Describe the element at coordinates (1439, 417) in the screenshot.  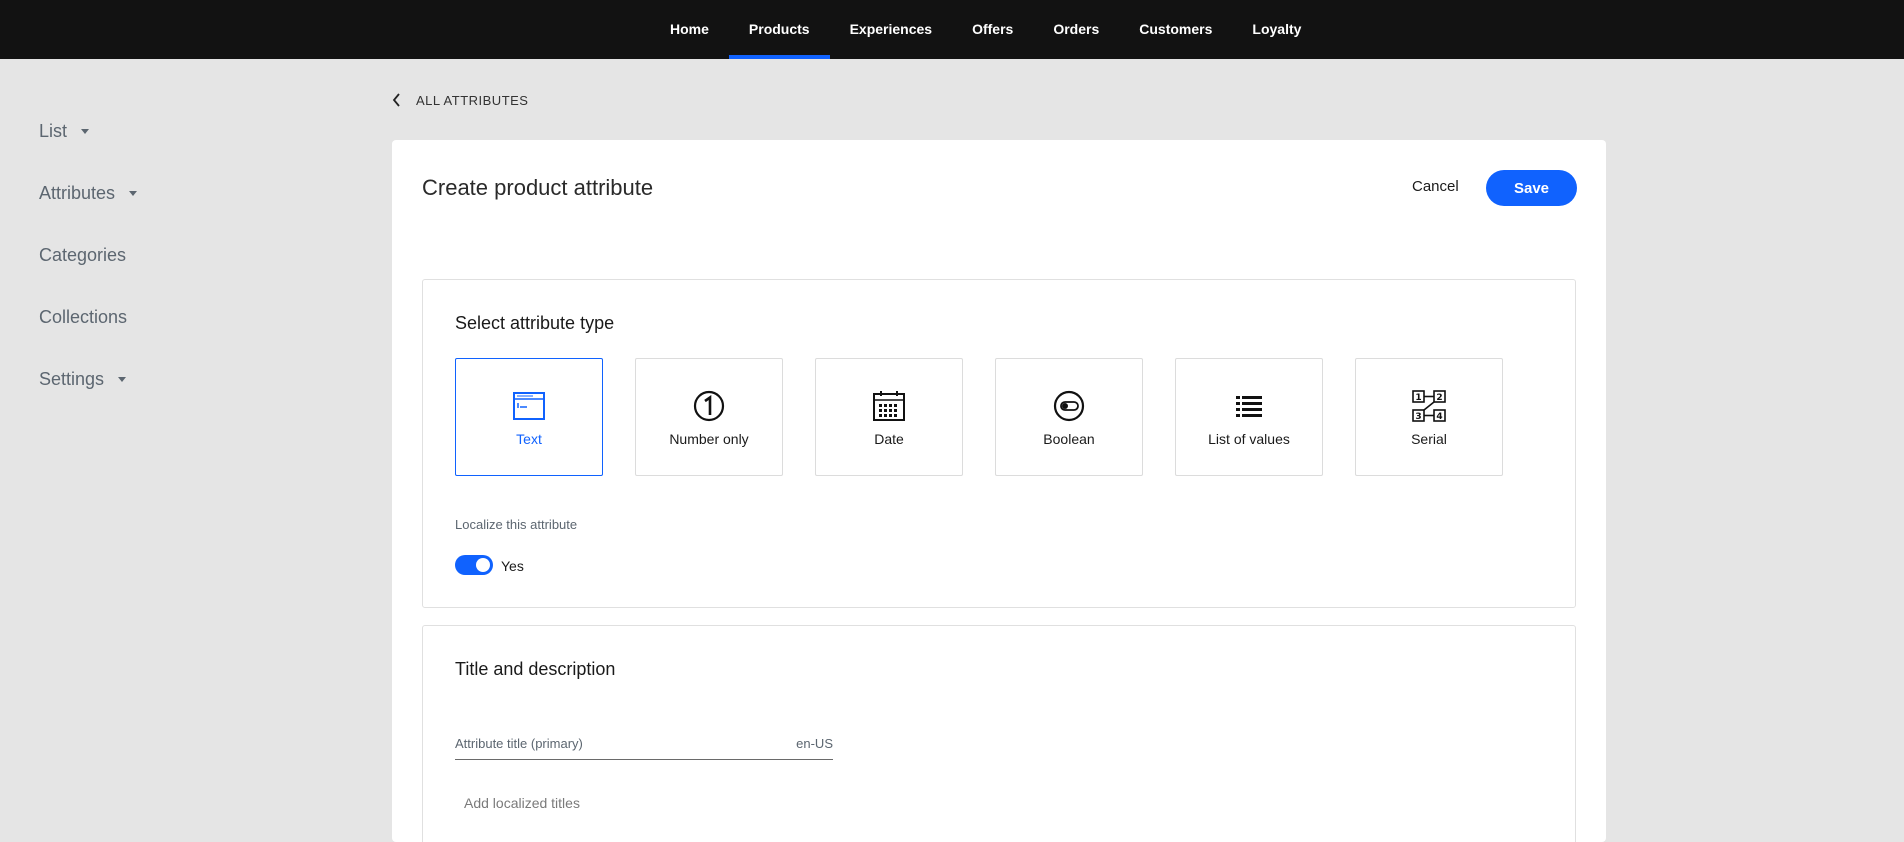
I see `svg-text: 4` at that location.